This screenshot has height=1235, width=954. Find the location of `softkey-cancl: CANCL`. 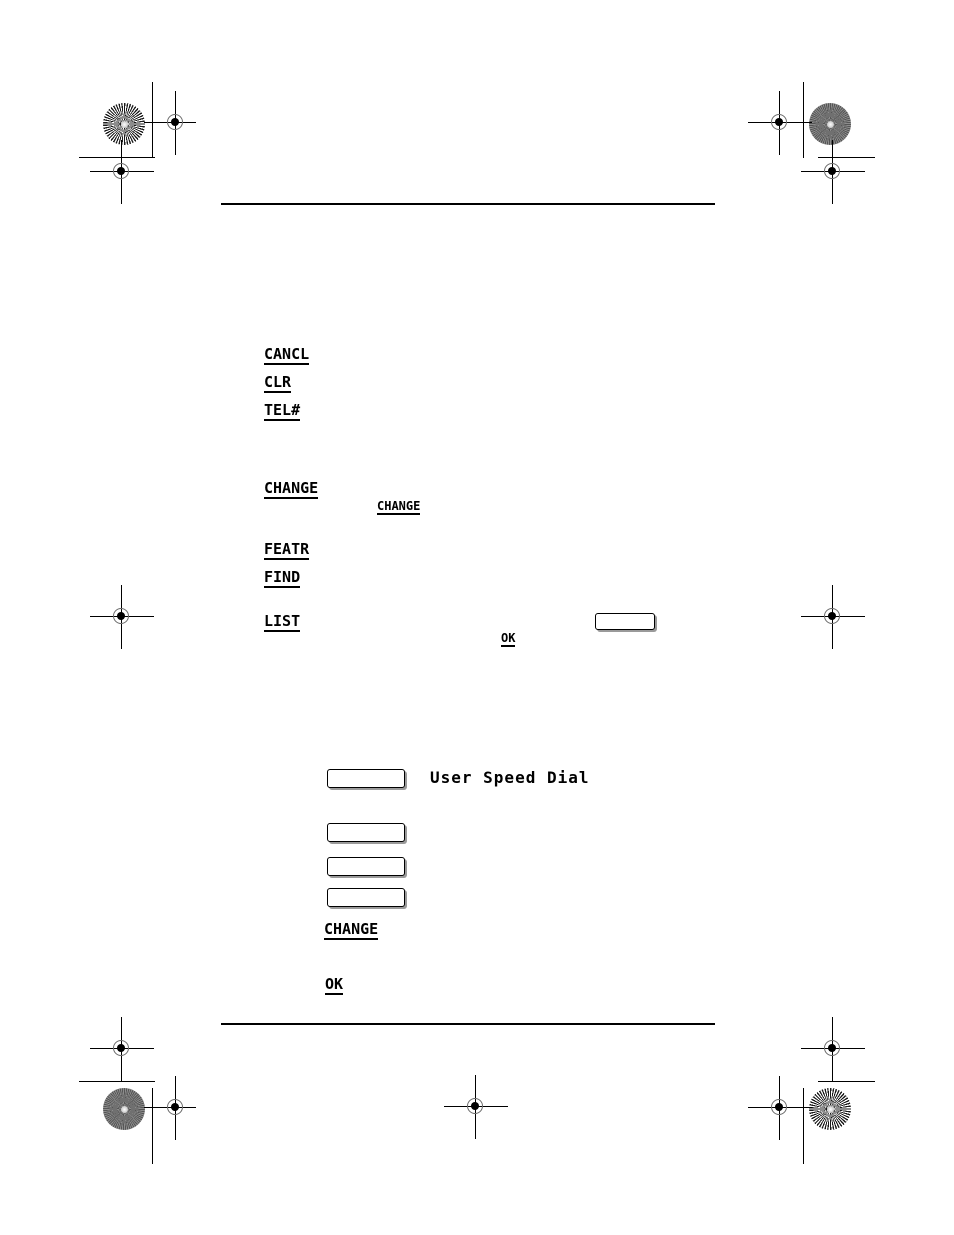

softkey-cancl: CANCL is located at coordinates (287, 356).